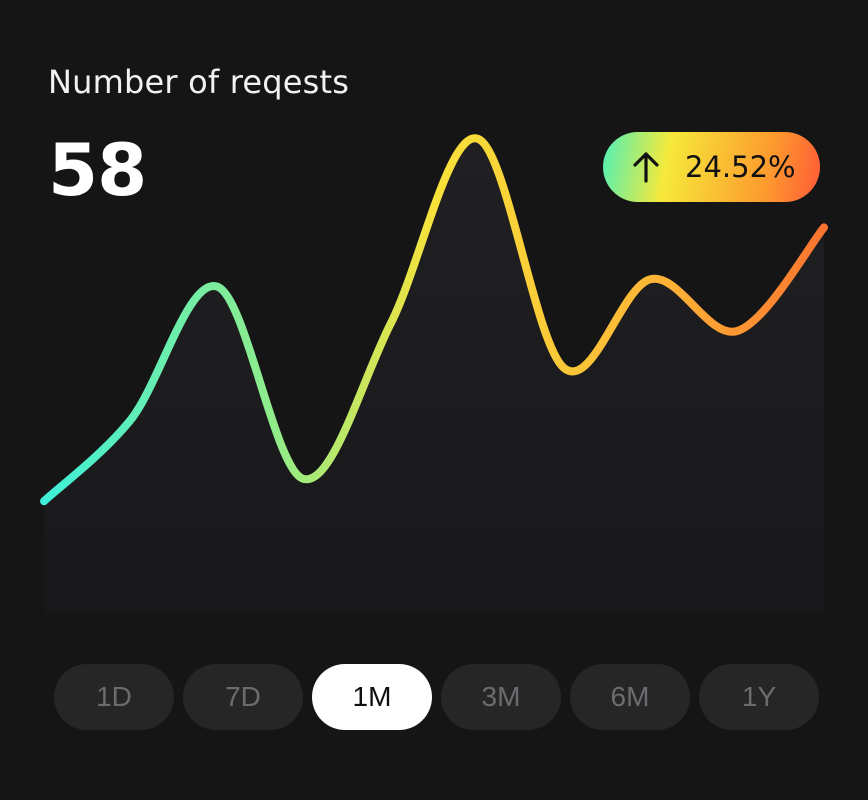 The image size is (868, 800). I want to click on arrow-up-icon, so click(646, 167).